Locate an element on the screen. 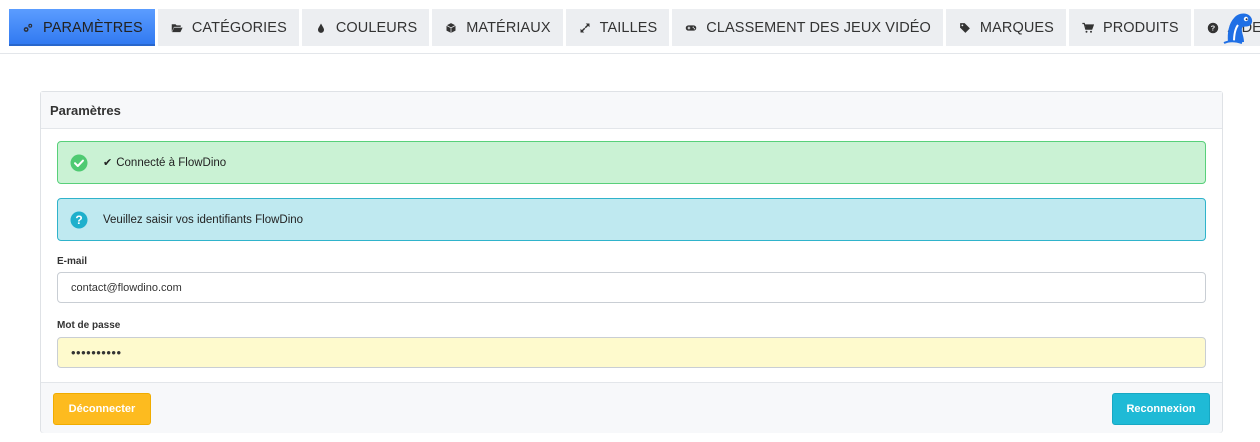 This screenshot has height=442, width=1260. tab-tailles: TAILLES is located at coordinates (617, 27).